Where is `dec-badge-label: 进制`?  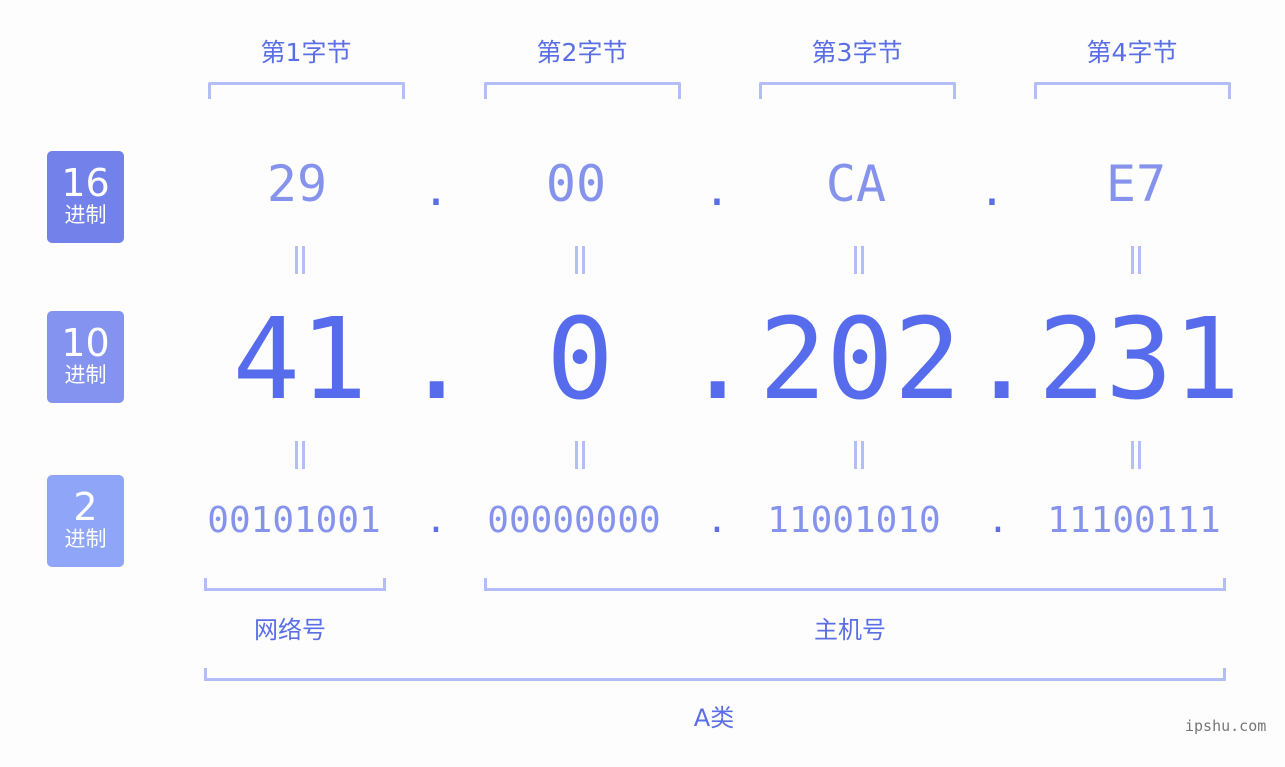 dec-badge-label: 进制 is located at coordinates (85, 375).